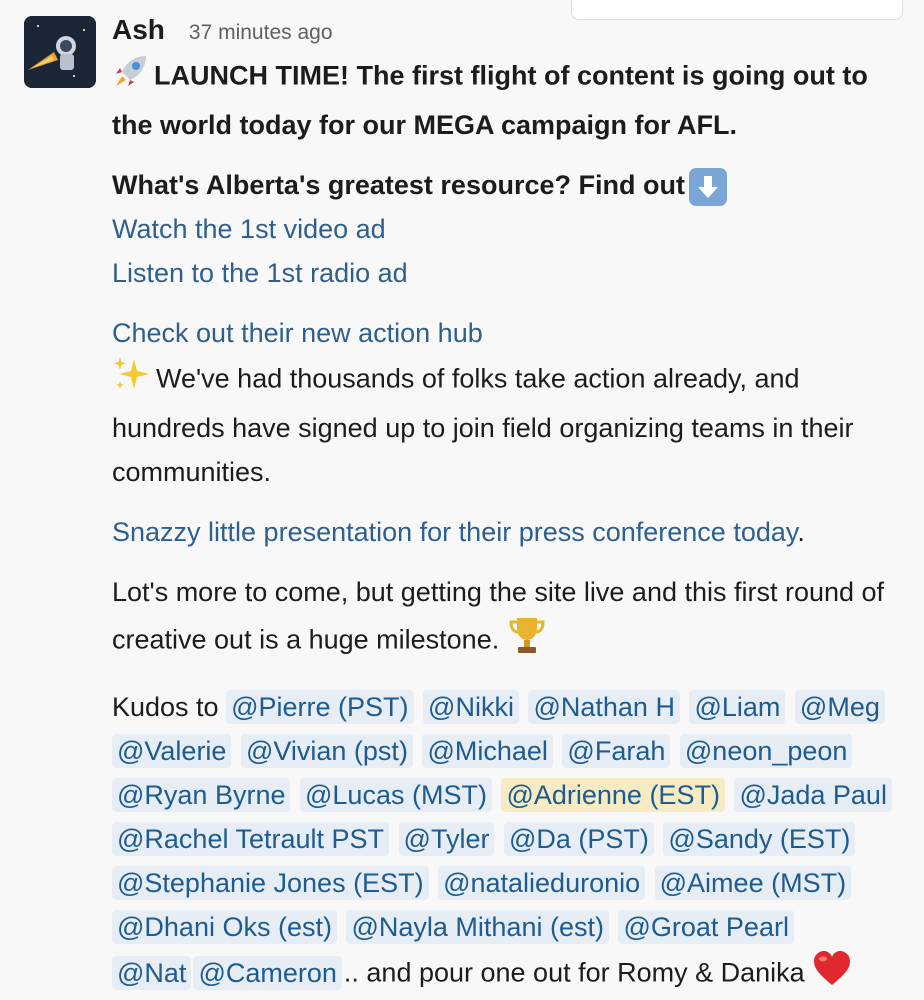 The width and height of the screenshot is (924, 1000). Describe the element at coordinates (132, 380) in the screenshot. I see `sparkles-icon` at that location.